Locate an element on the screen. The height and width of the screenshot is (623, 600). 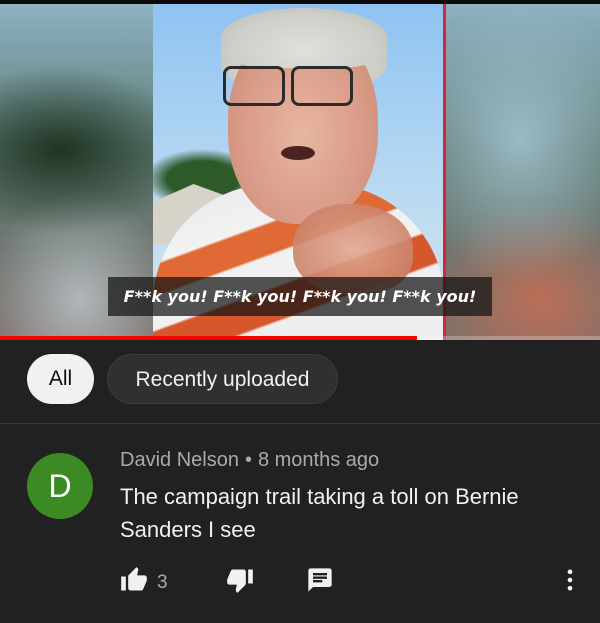
dislike-button is located at coordinates (240, 580).